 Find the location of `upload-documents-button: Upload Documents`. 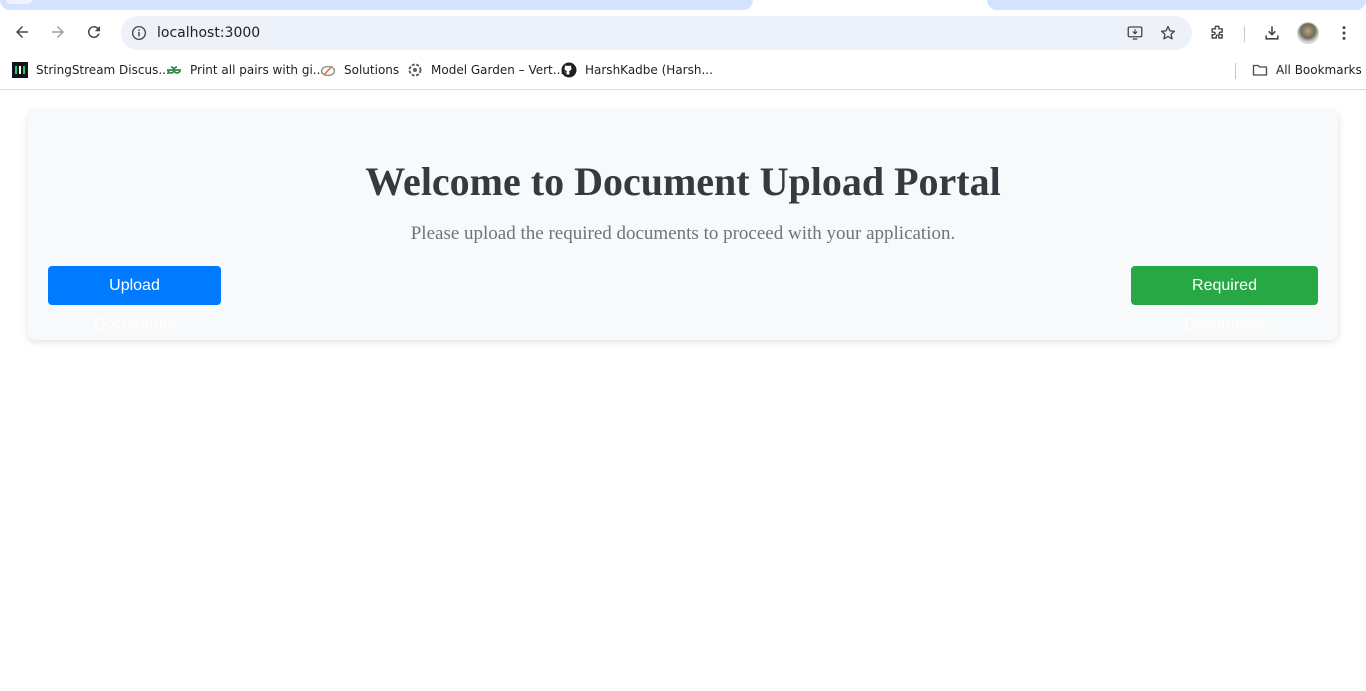

upload-documents-button: Upload Documents is located at coordinates (134, 299).